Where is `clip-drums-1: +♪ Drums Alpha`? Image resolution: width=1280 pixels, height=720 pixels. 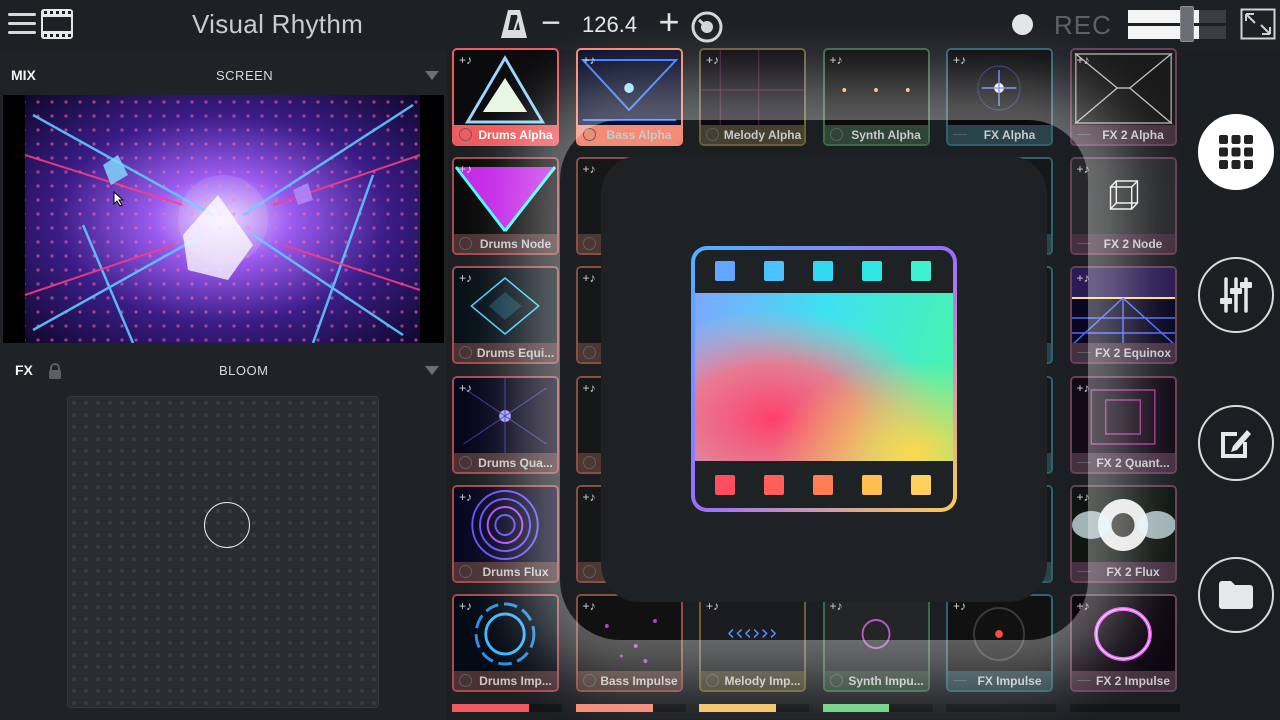 clip-drums-1: +♪ Drums Alpha is located at coordinates (505, 97).